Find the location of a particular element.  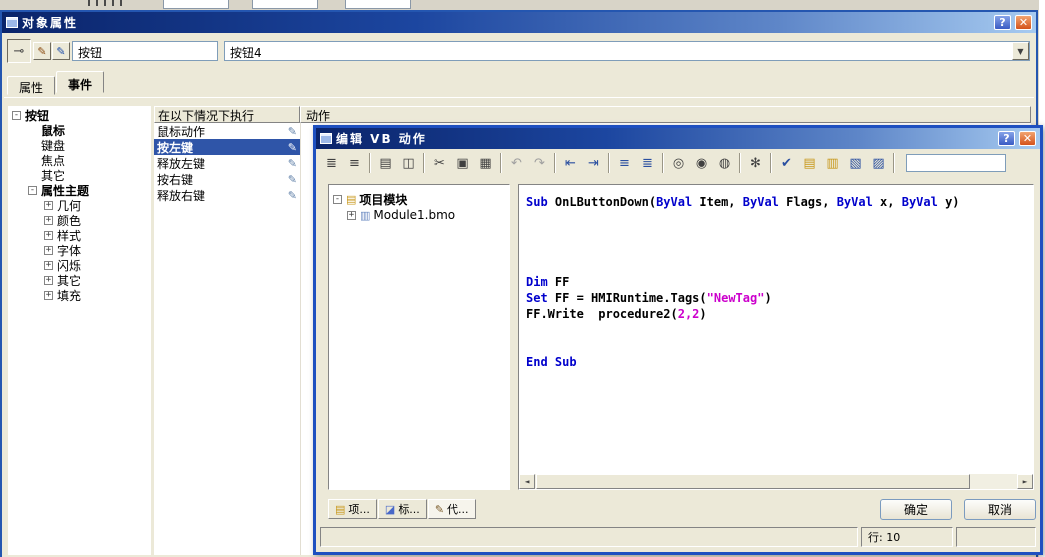

event-cell-trigger: 按右键 ✎ is located at coordinates (227, 179).